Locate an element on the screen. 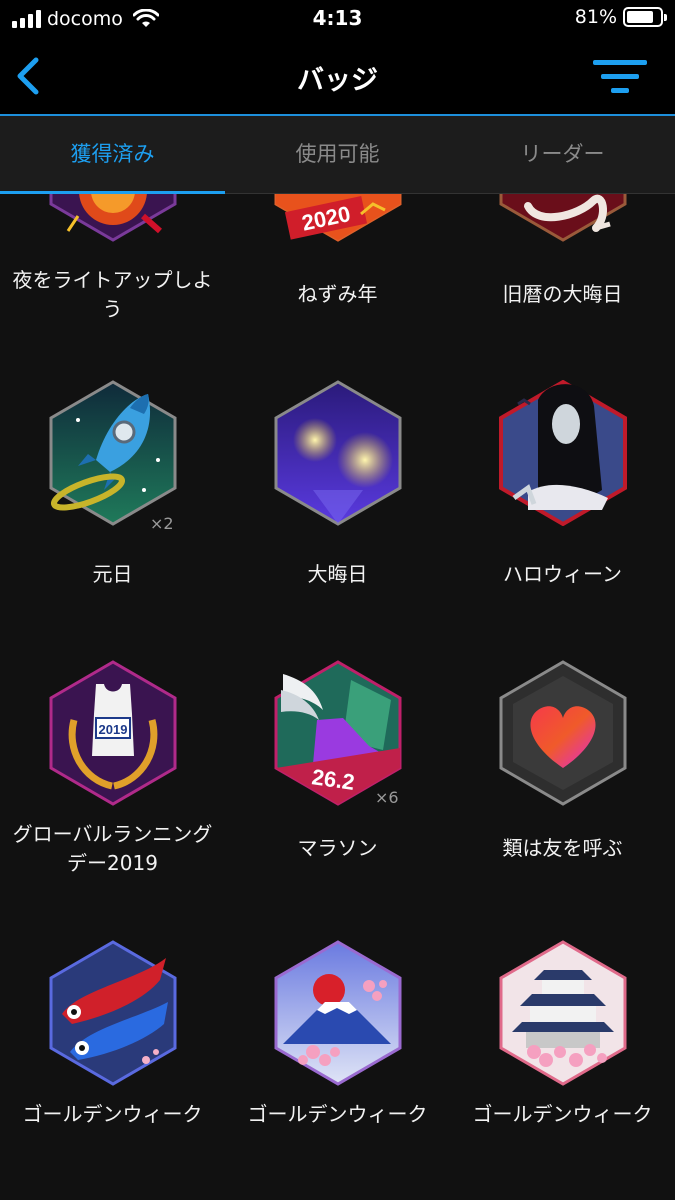 The image size is (675, 1200). clock: 4:13 is located at coordinates (337, 18).